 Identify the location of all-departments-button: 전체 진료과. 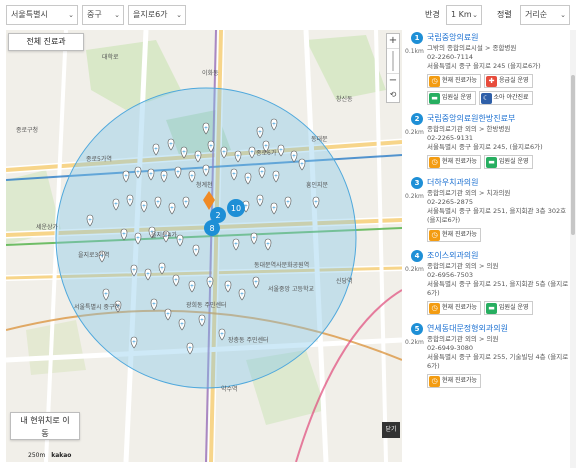
(46, 42).